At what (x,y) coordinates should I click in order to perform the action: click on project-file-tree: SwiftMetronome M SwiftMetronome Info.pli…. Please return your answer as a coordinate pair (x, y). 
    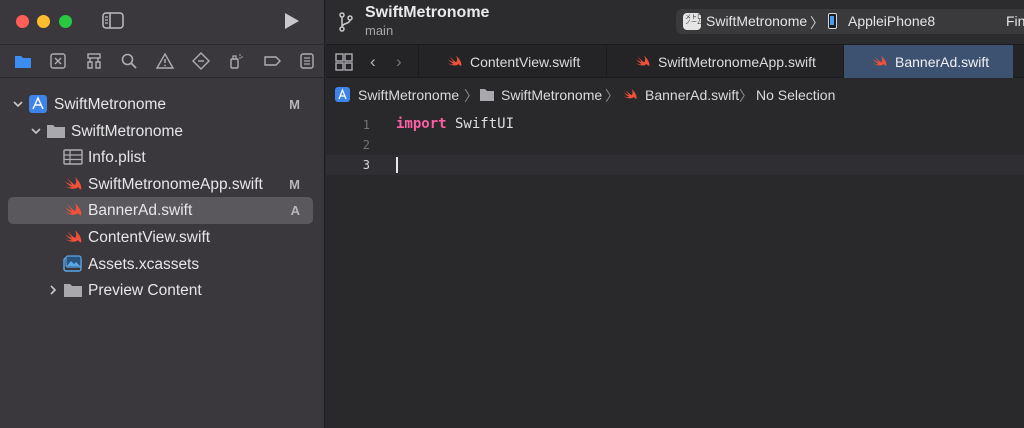
    Looking at the image, I should click on (160, 197).